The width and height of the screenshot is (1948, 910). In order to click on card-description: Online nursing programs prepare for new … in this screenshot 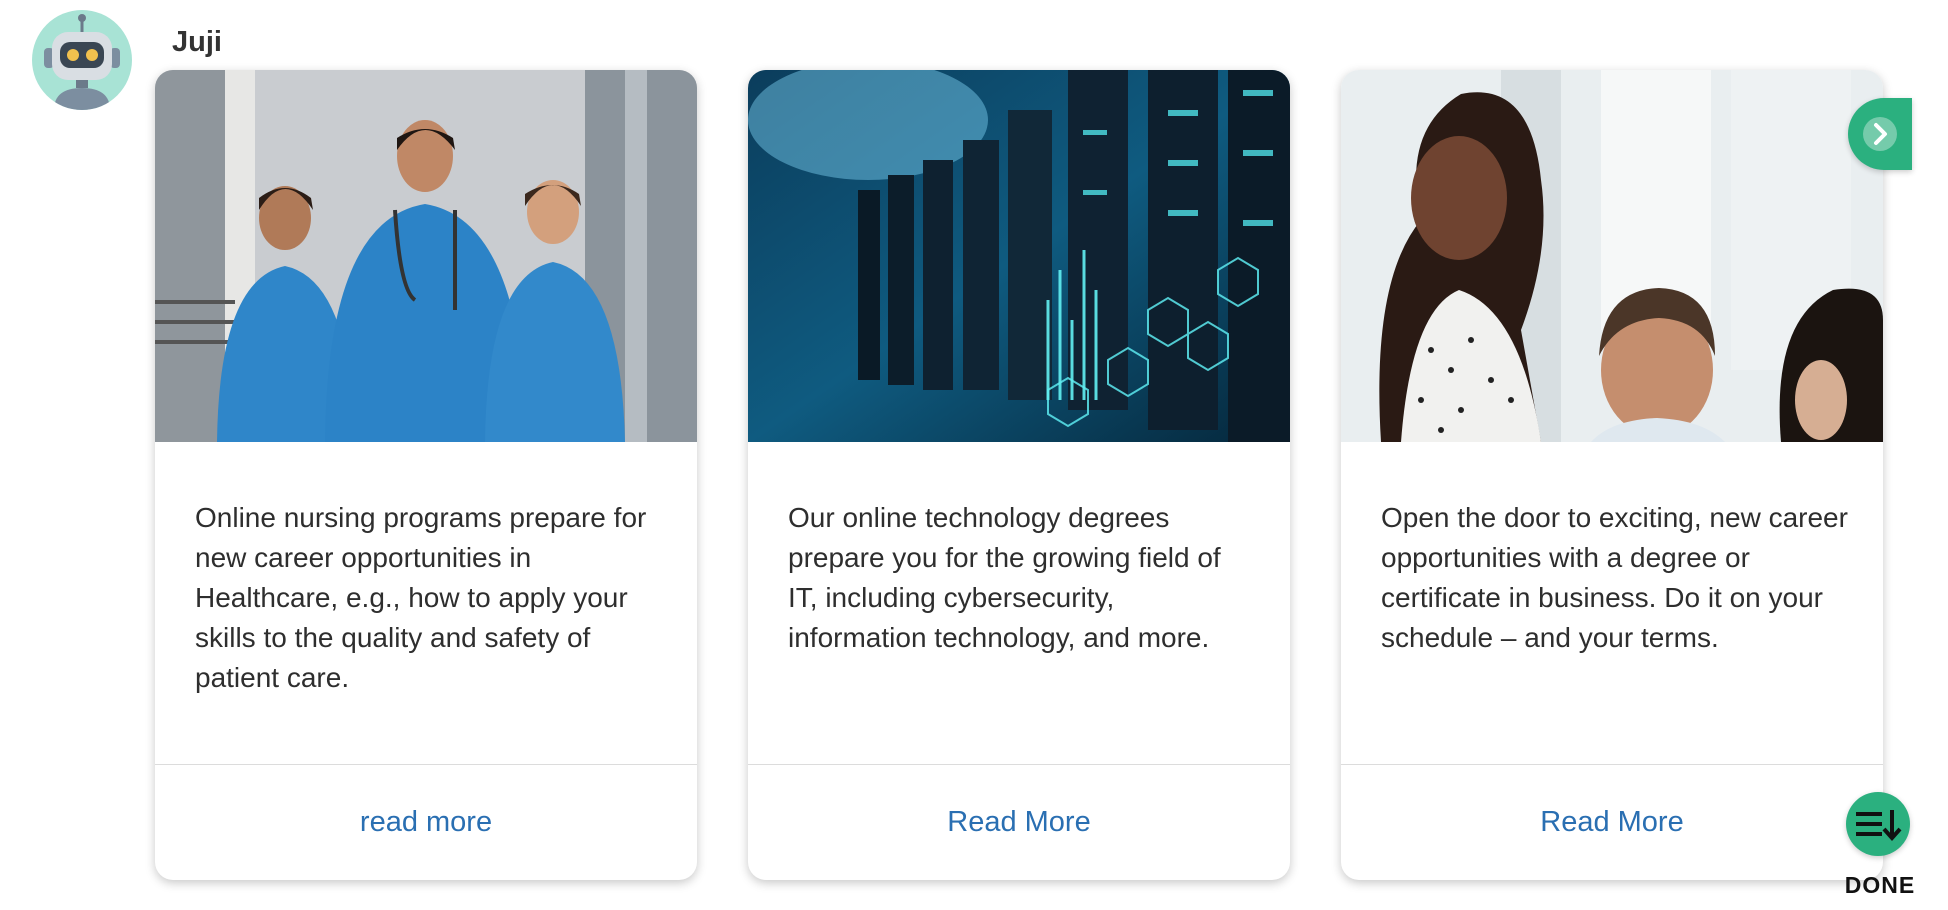, I will do `click(421, 597)`.